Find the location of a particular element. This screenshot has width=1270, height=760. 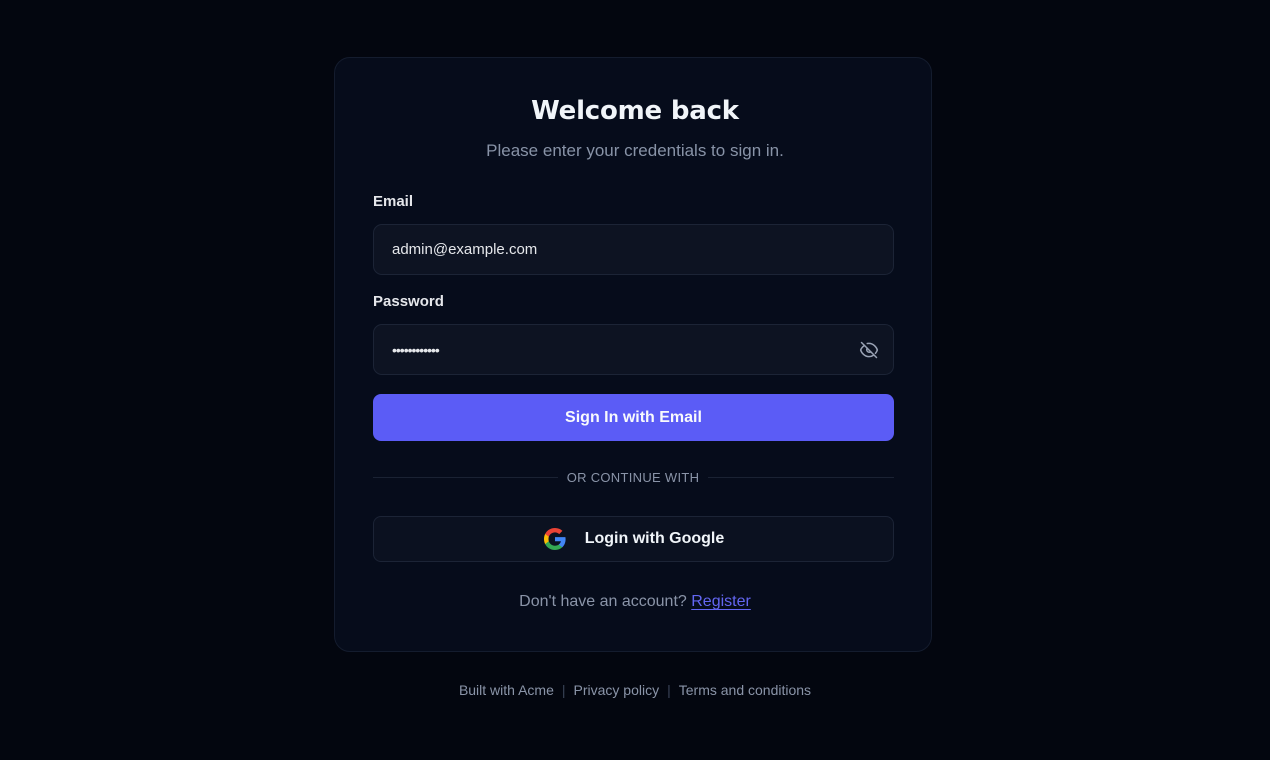

google-icon is located at coordinates (554, 539).